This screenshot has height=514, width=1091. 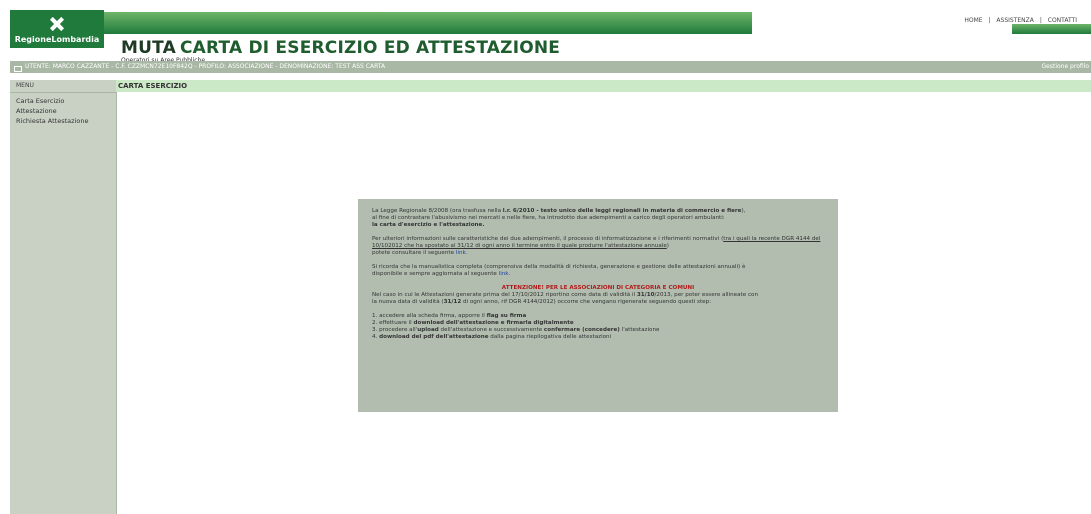 I want to click on text-bold: la carta d'esercizio e l'attestazione., so click(x=428, y=225).